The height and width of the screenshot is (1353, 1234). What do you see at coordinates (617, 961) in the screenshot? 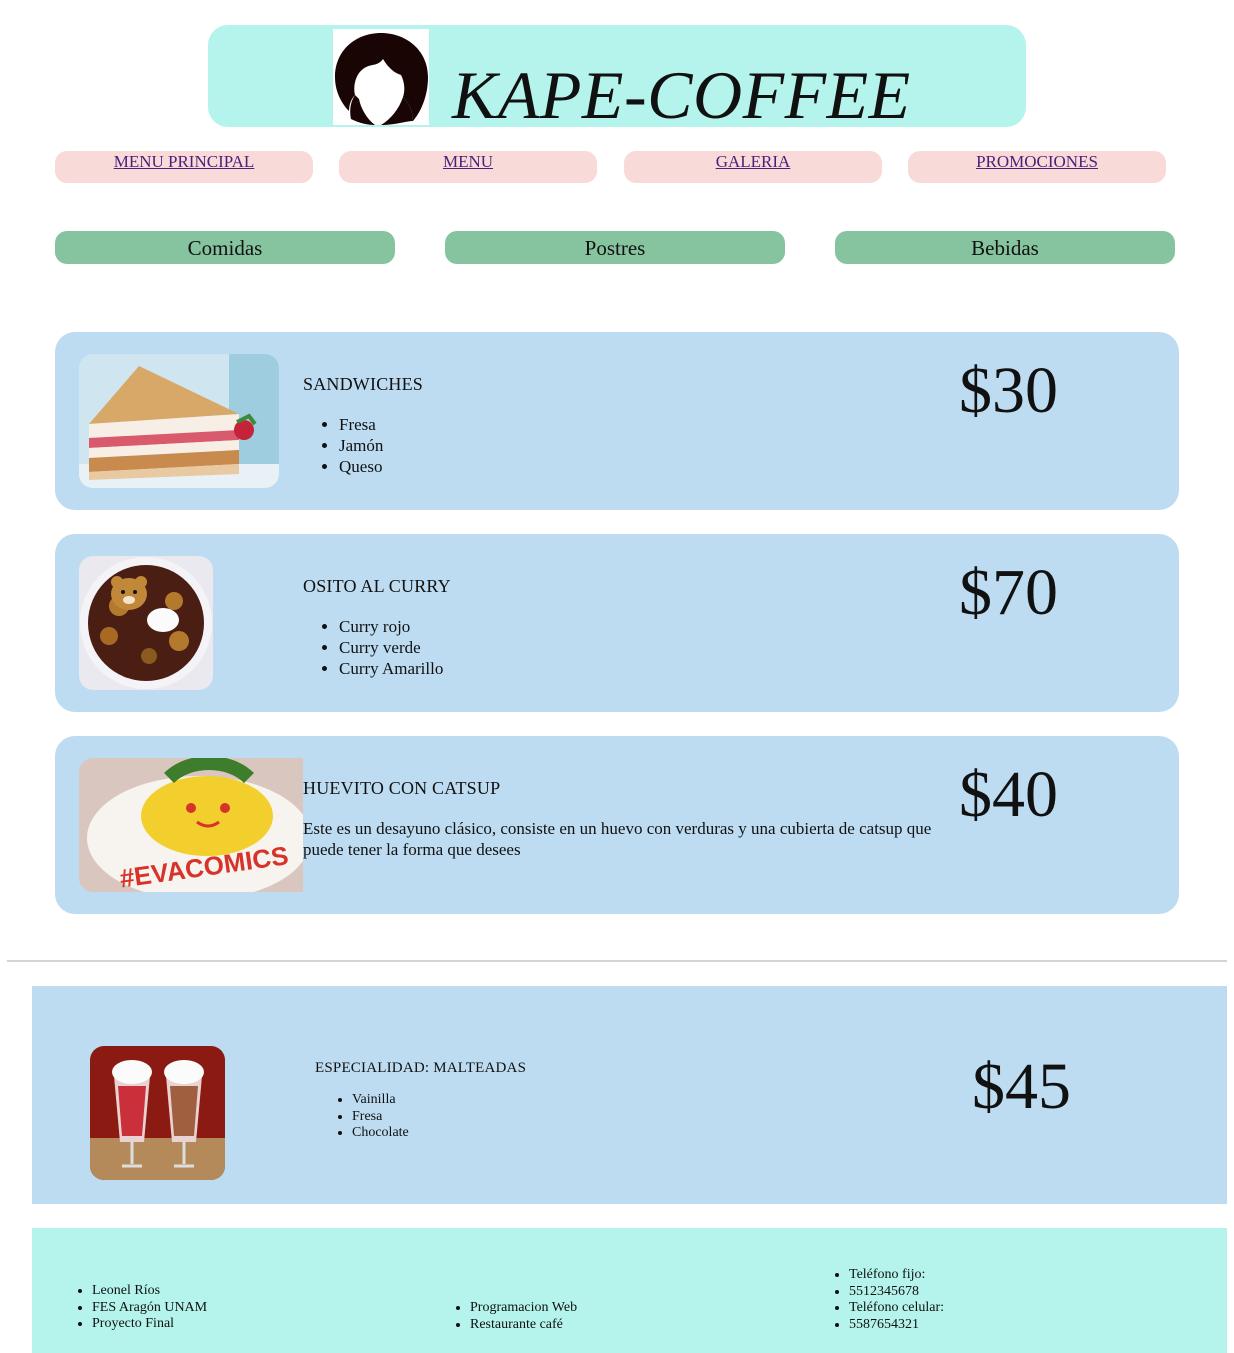
I see `section-divider` at bounding box center [617, 961].